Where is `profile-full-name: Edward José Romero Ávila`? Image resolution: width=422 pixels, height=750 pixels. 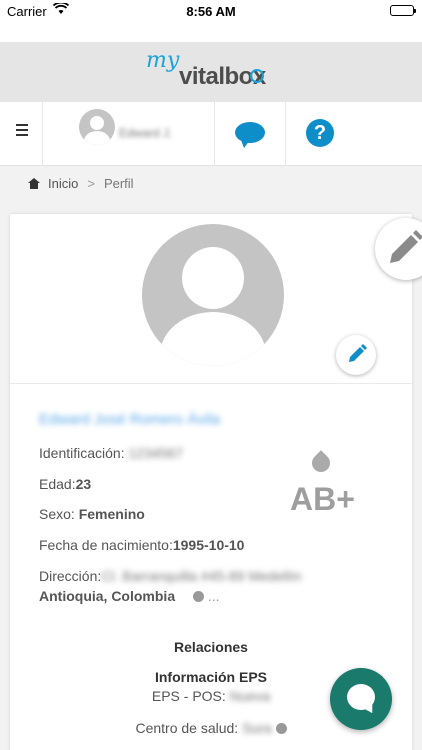 profile-full-name: Edward José Romero Ávila is located at coordinates (129, 419).